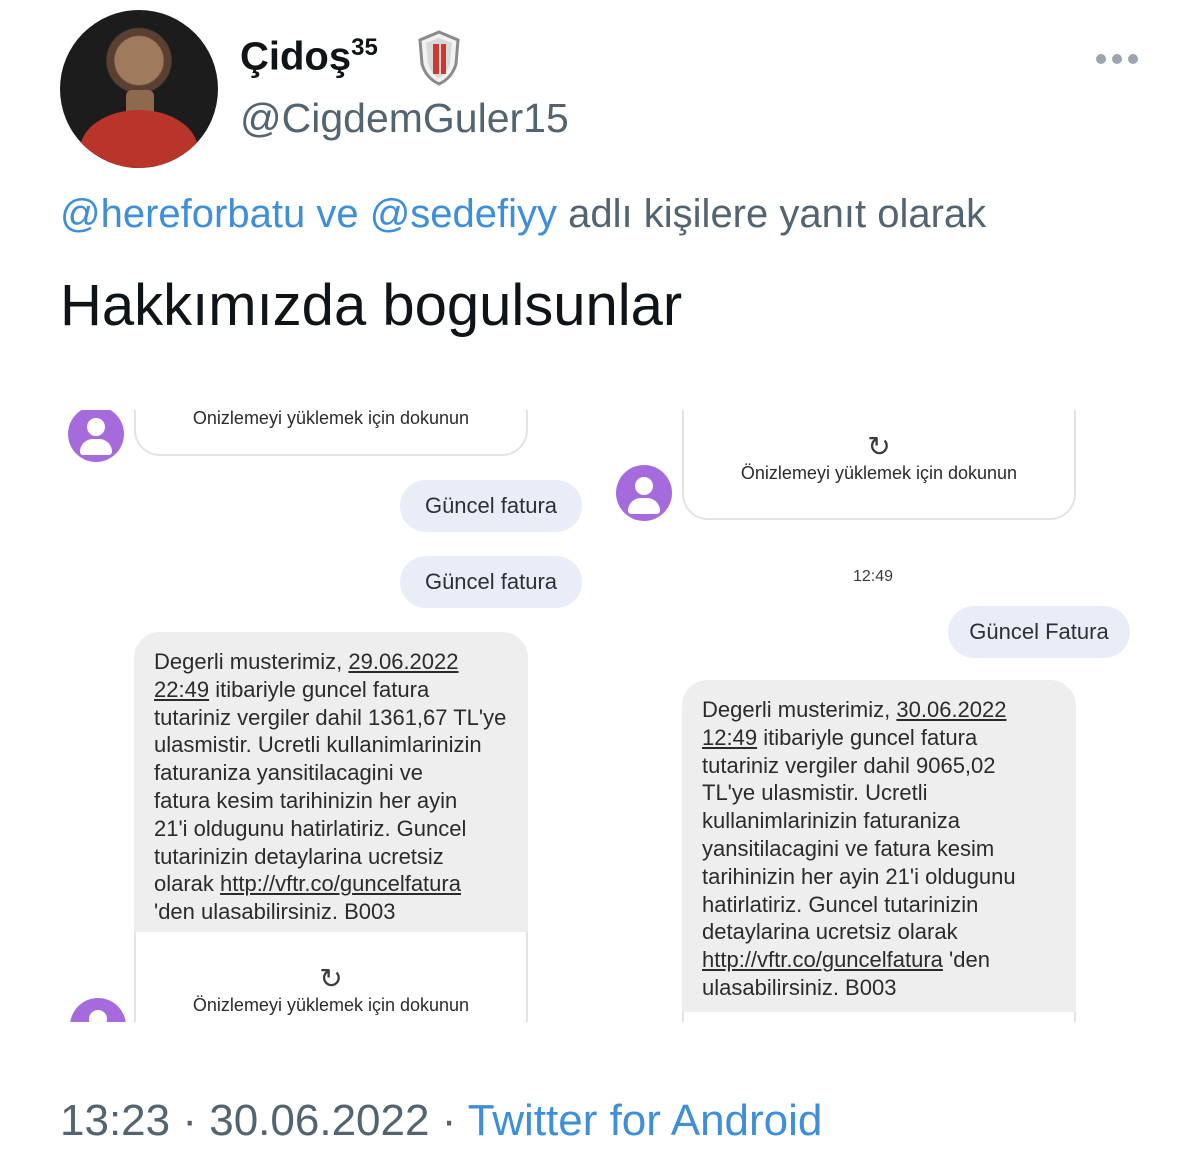  I want to click on sms-line: ulasabilirsiniz. B003, so click(799, 987).